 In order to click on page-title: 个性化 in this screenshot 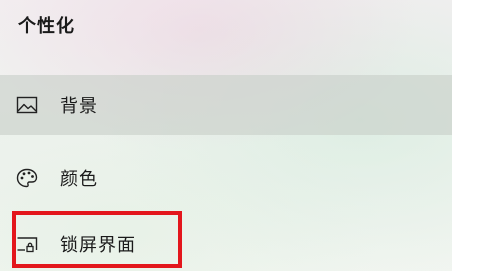, I will do `click(46, 26)`.